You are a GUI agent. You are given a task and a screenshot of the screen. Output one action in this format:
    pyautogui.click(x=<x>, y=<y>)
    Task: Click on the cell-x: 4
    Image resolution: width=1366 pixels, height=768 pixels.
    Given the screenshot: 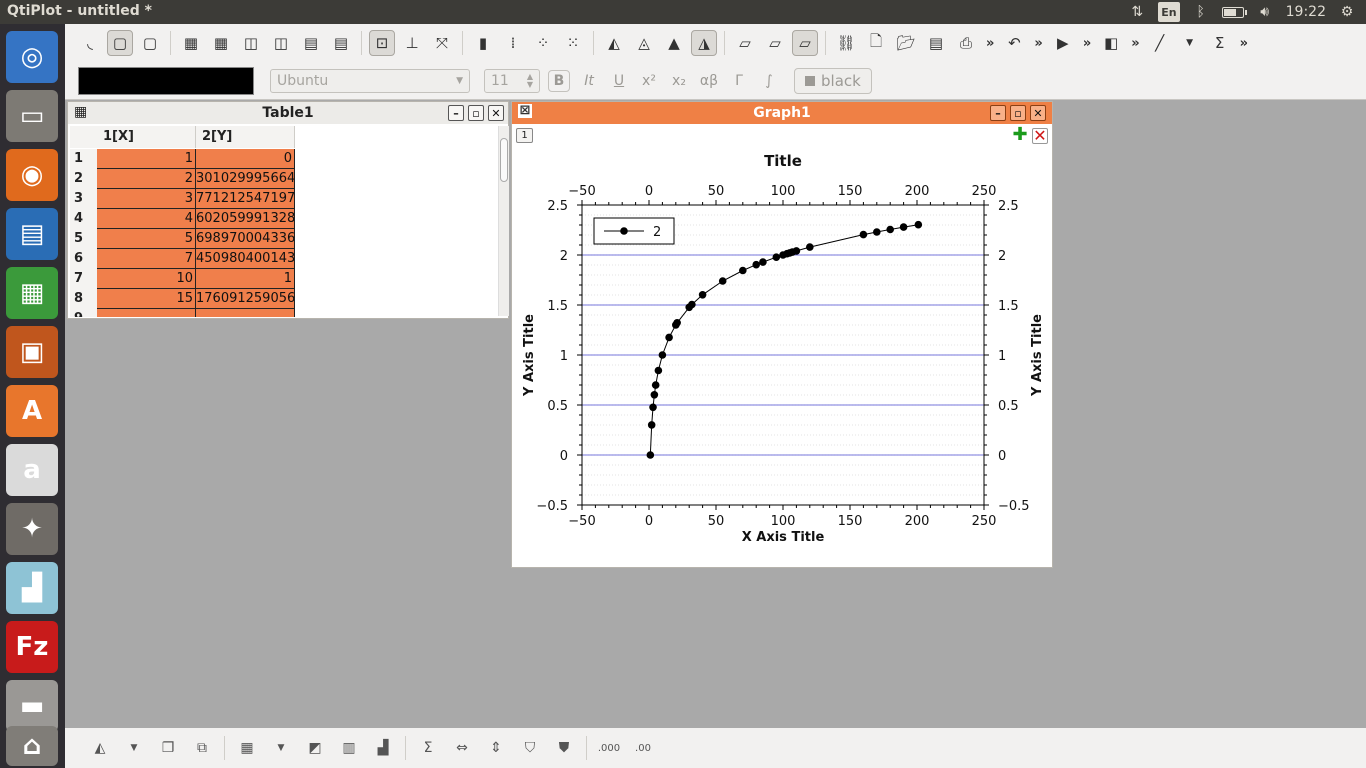 What is the action you would take?
    pyautogui.click(x=146, y=219)
    